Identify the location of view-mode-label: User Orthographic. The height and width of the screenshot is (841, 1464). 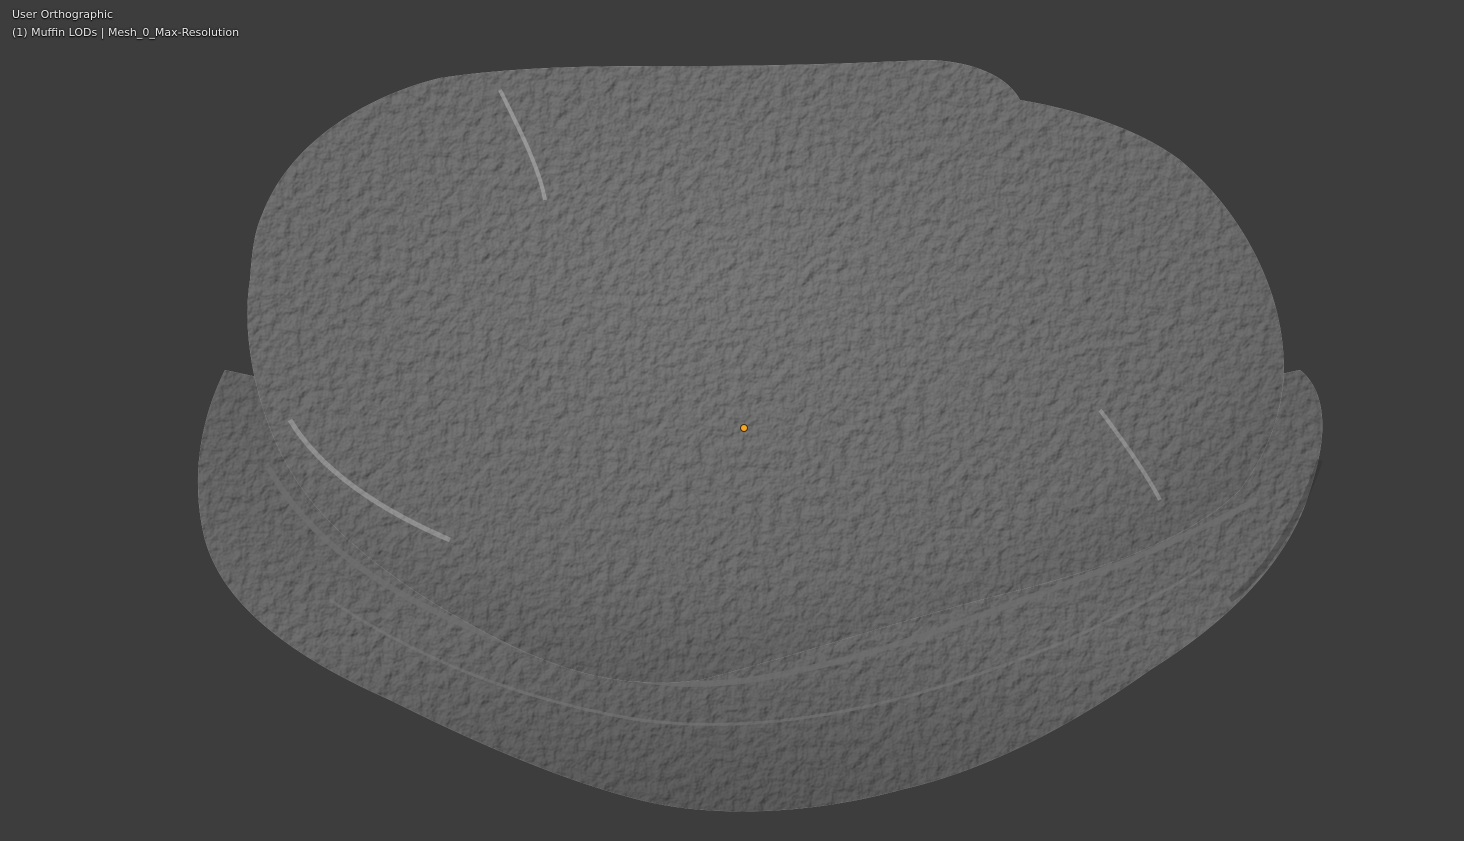
(63, 14).